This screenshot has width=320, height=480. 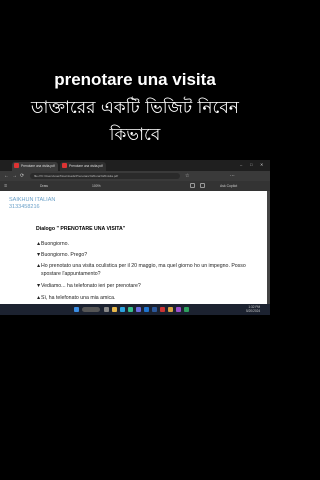 I want to click on clock-date: 5/20/2024, so click(x=253, y=310).